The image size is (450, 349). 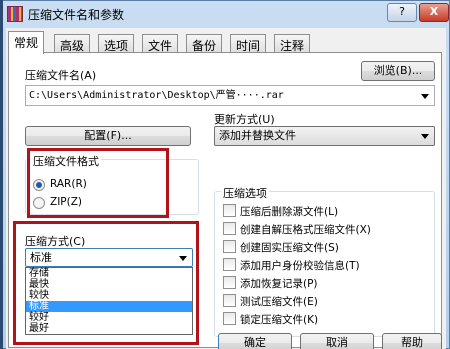 I want to click on method-option-good: 较好, so click(x=109, y=317).